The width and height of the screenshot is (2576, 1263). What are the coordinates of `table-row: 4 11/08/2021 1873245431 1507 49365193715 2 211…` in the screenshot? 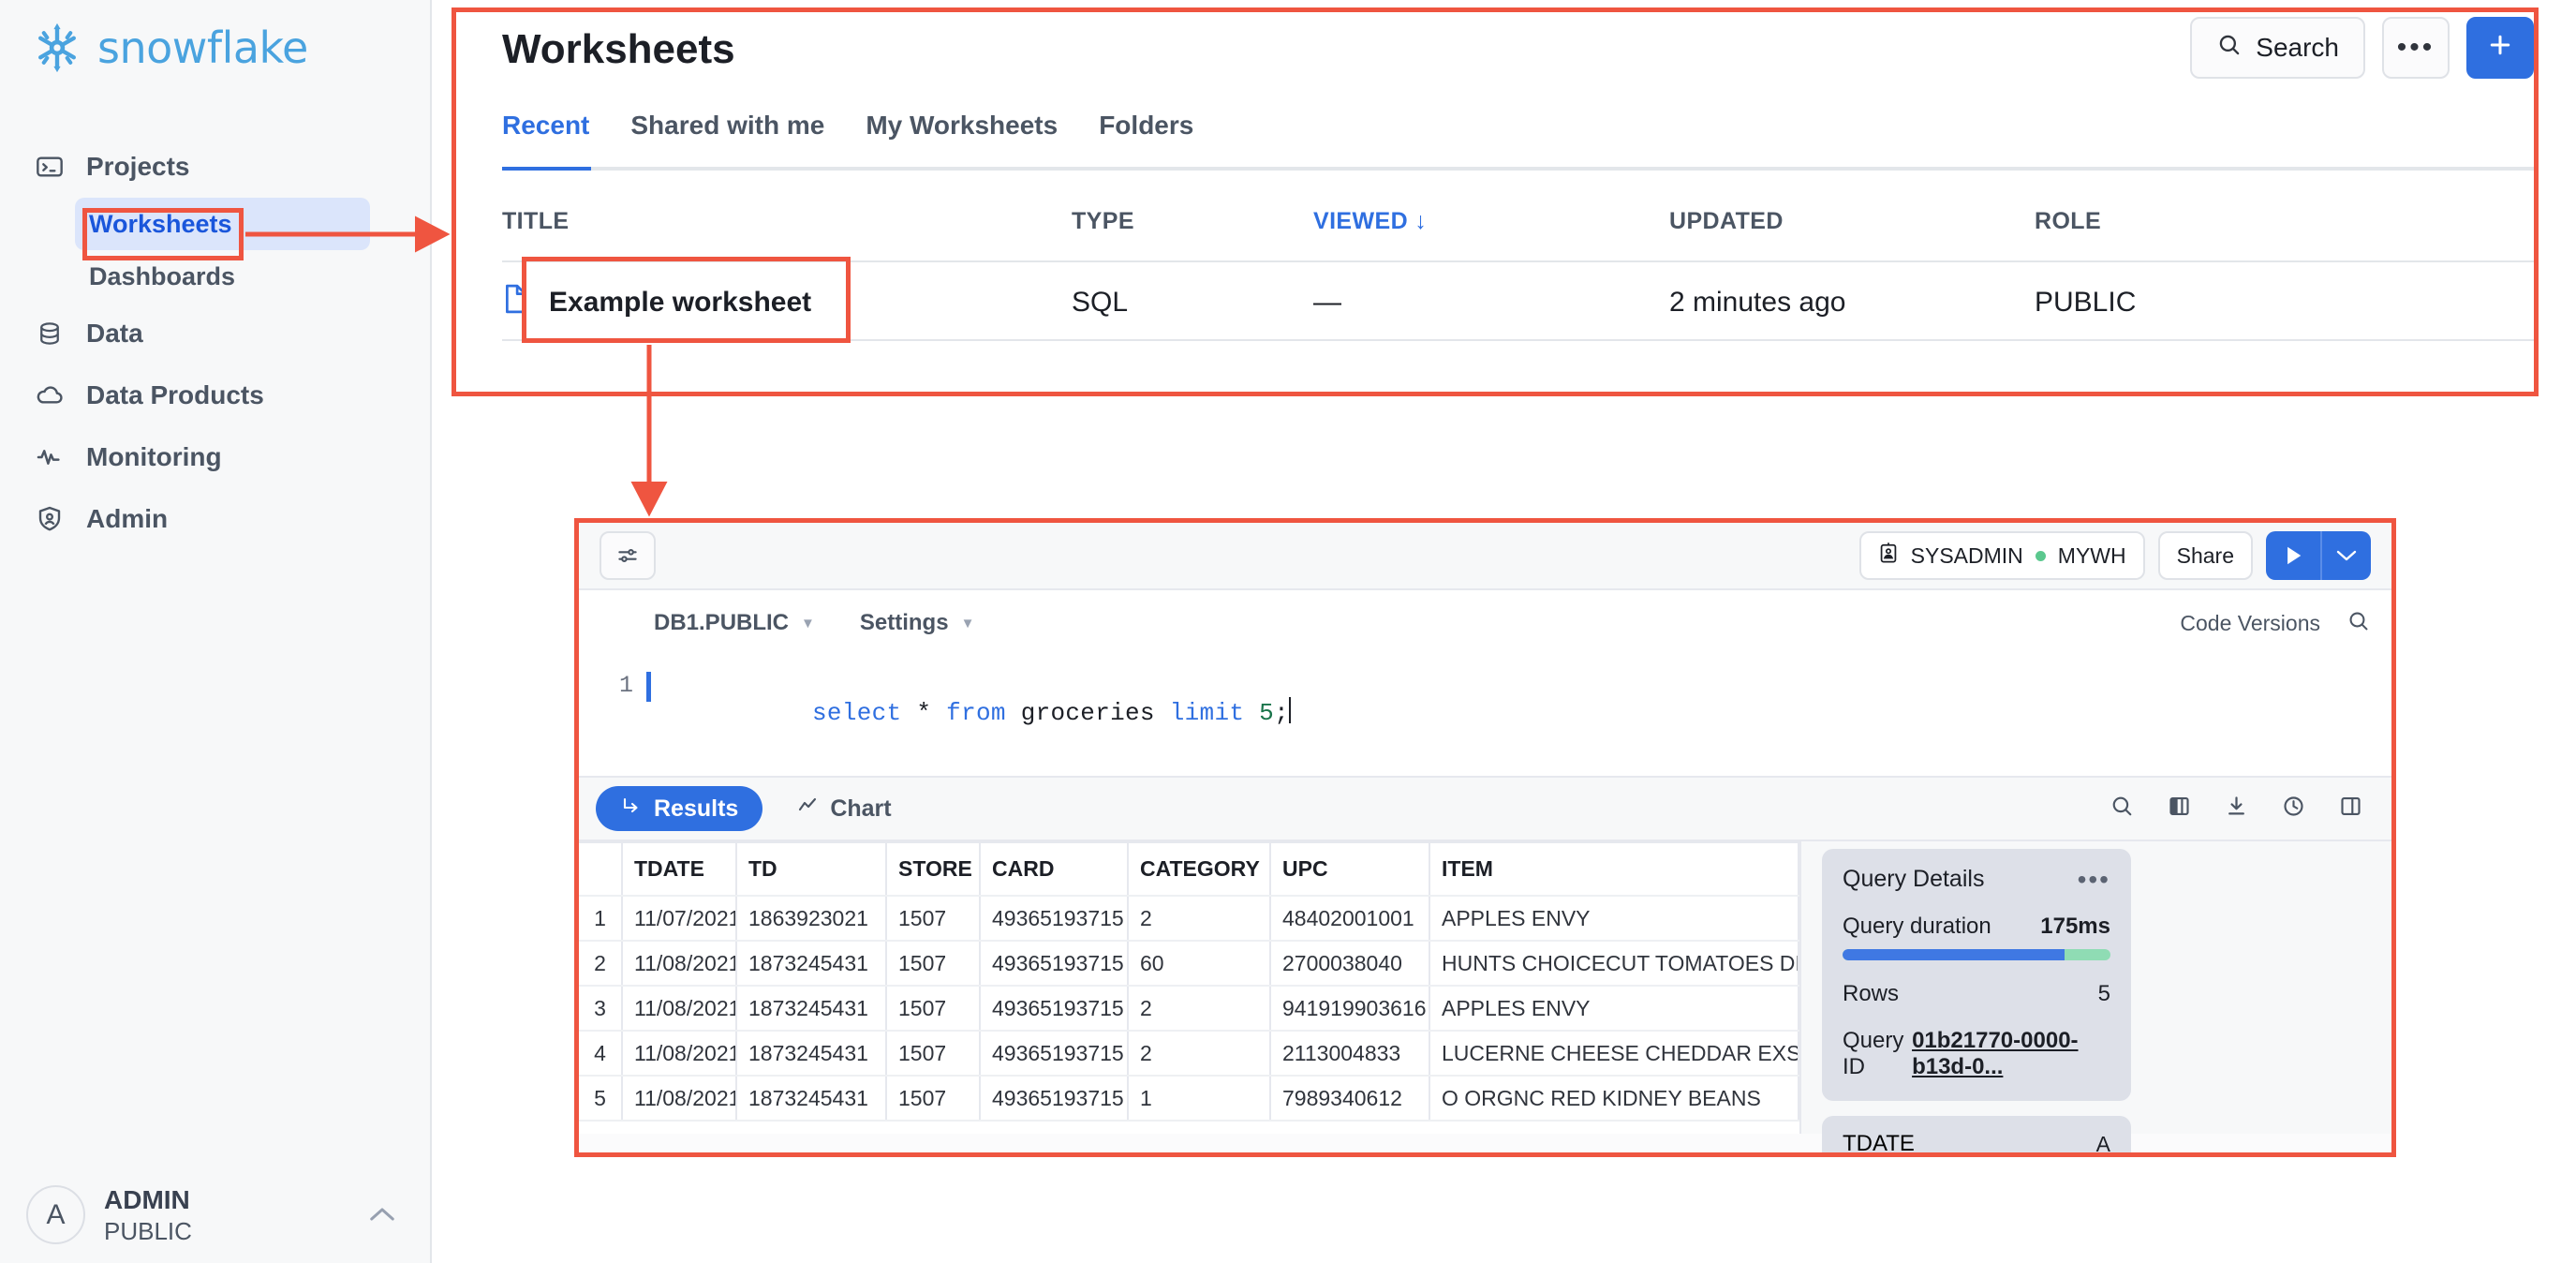 It's located at (1189, 1054).